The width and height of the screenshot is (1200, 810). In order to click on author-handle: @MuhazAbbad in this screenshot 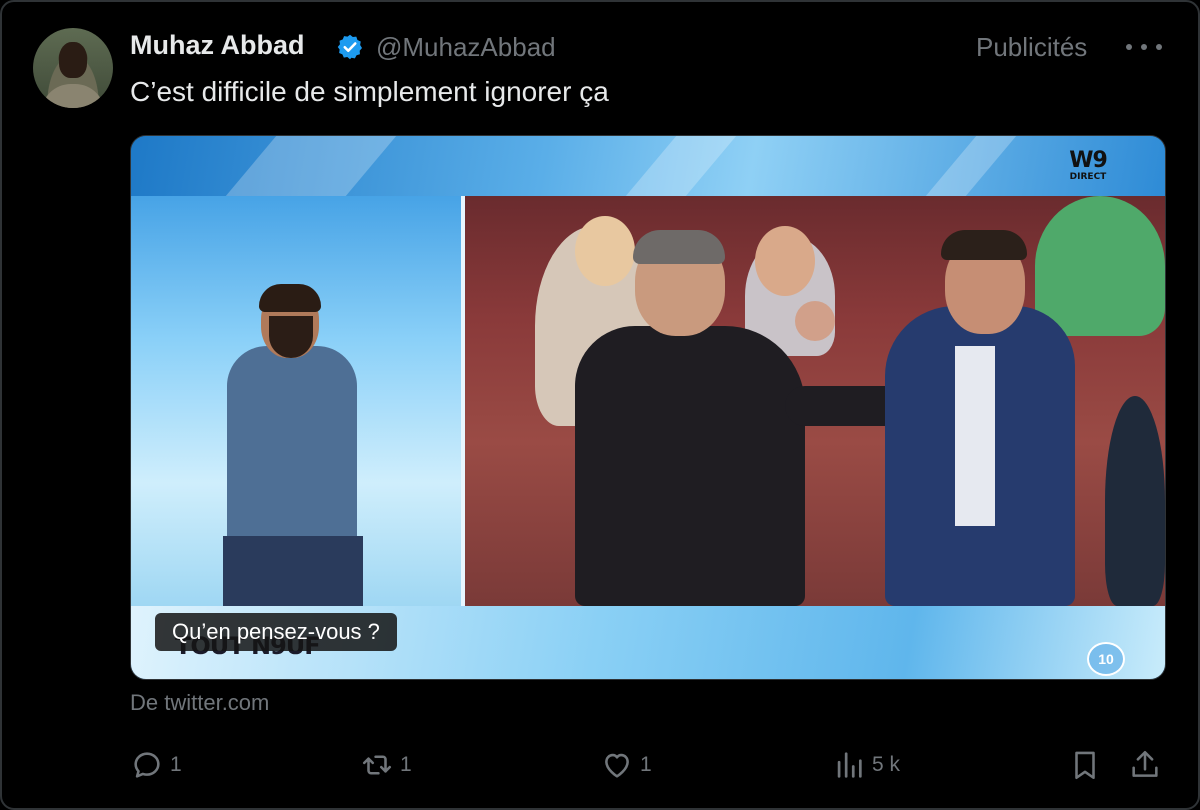, I will do `click(466, 47)`.